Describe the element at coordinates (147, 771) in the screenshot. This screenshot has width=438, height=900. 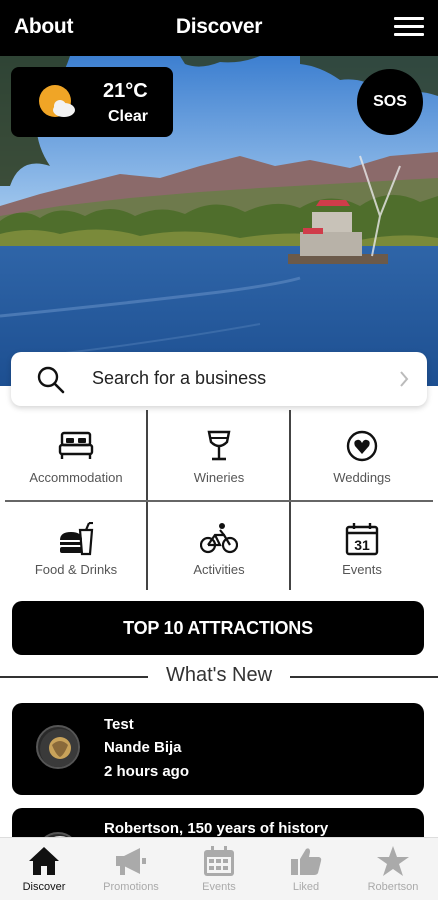
I see `news-timestamp: 2 hours ago` at that location.